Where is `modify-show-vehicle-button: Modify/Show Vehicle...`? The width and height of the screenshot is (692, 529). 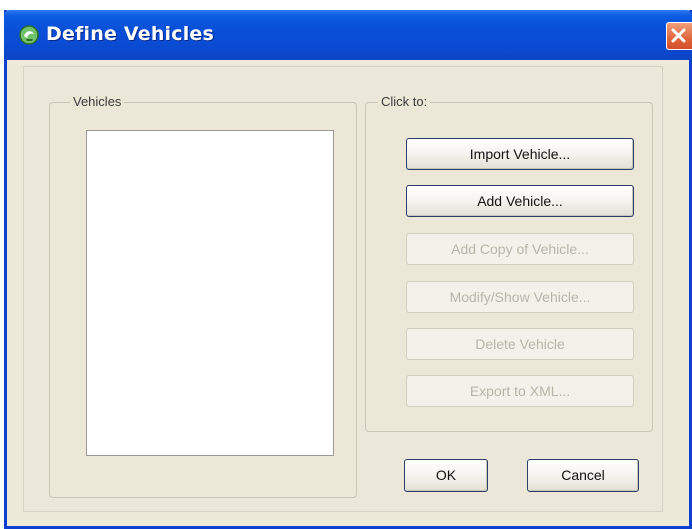
modify-show-vehicle-button: Modify/Show Vehicle... is located at coordinates (520, 297).